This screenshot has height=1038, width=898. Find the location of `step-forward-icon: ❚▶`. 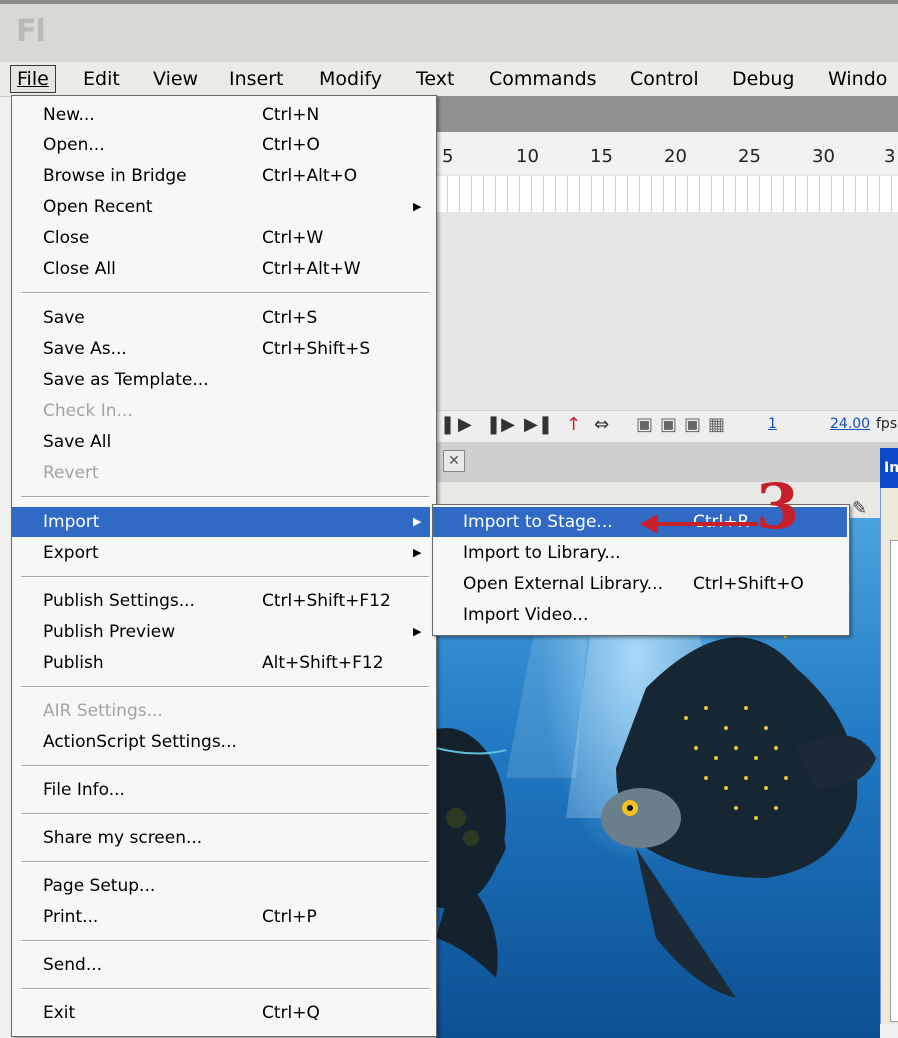

step-forward-icon: ❚▶ is located at coordinates (500, 424).